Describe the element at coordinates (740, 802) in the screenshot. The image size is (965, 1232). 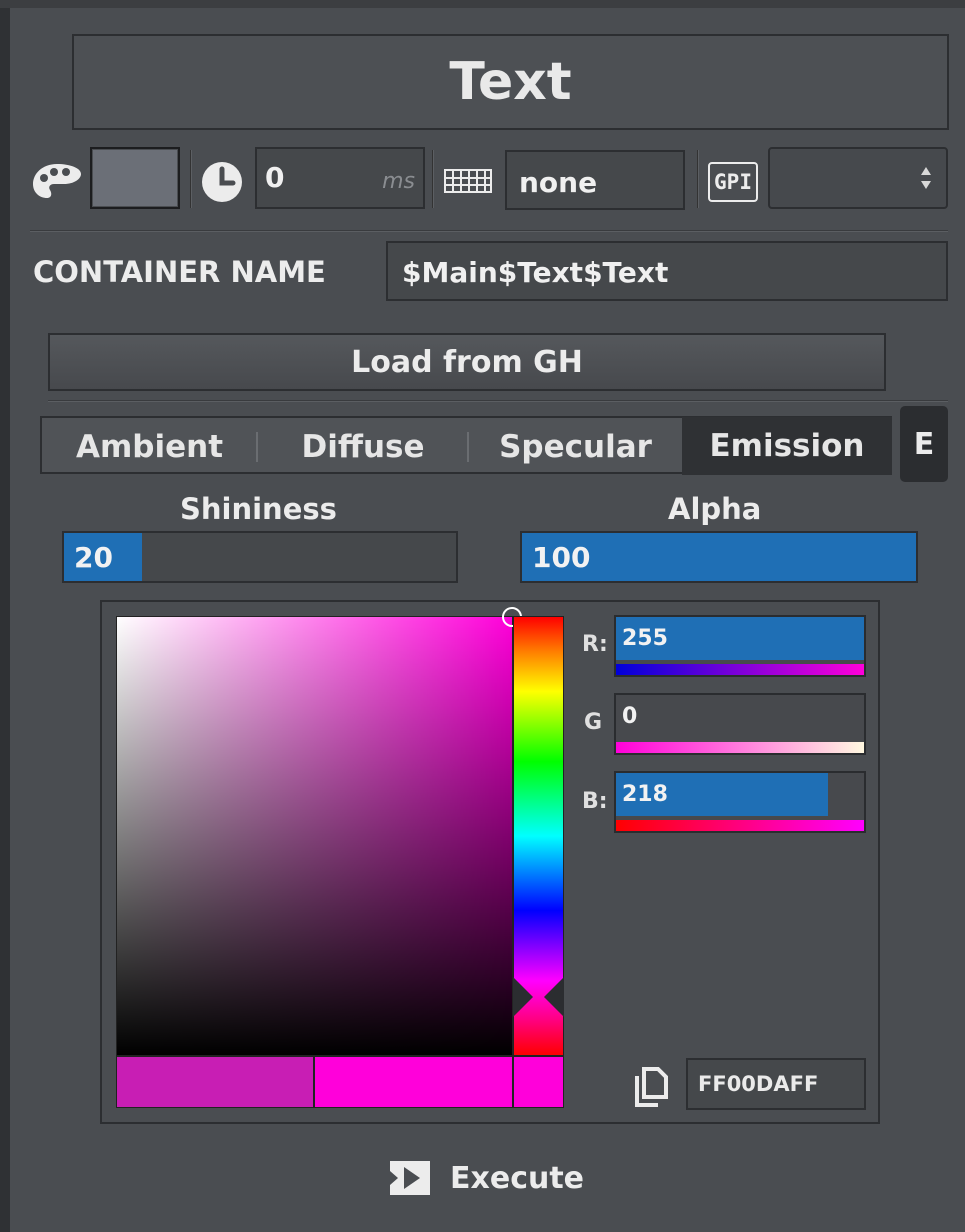
I see `b-channel-slider: 218` at that location.